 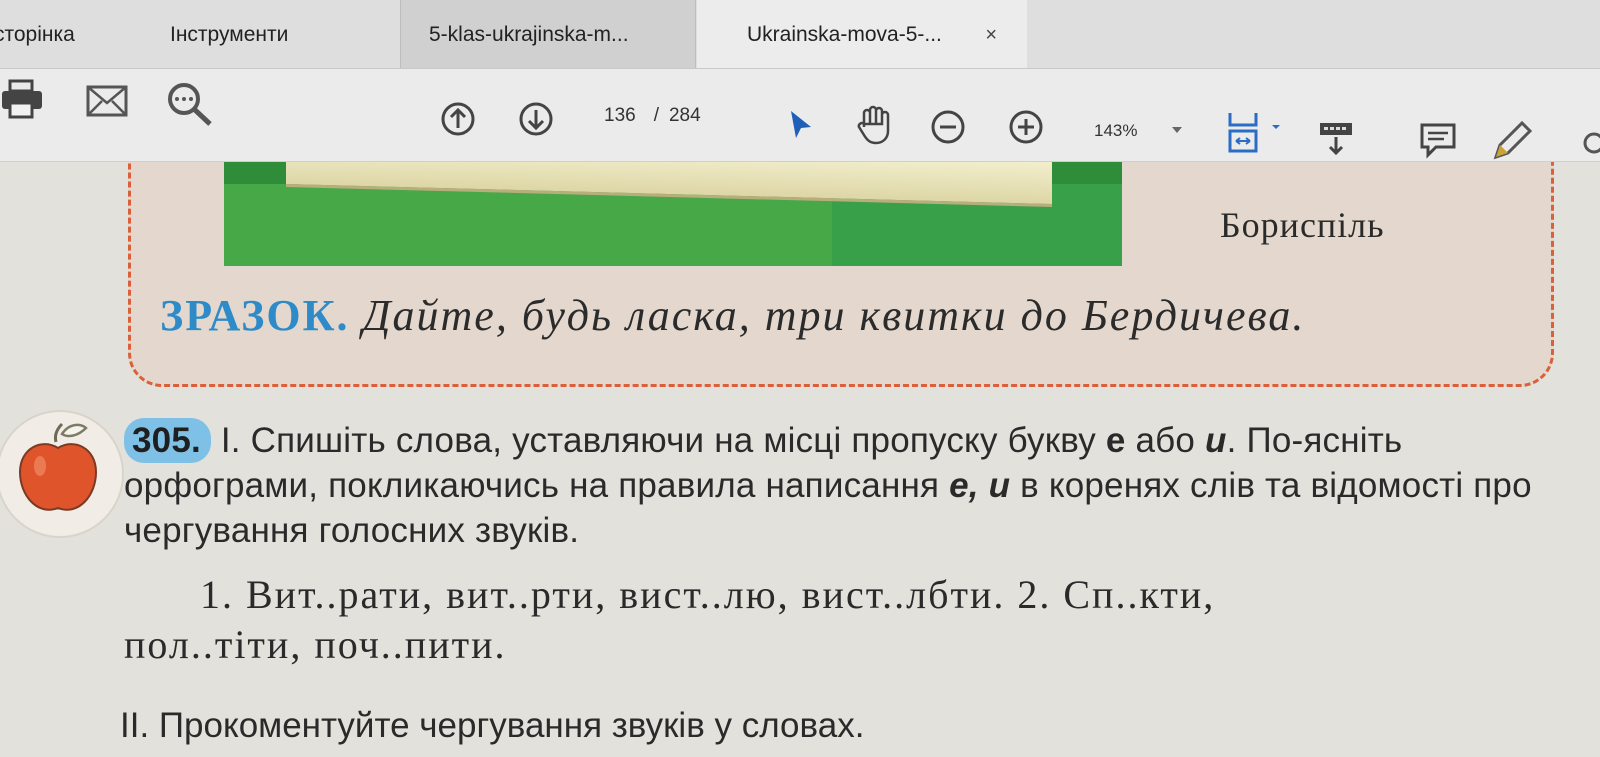 What do you see at coordinates (684, 115) in the screenshot?
I see `total-pages: 284` at bounding box center [684, 115].